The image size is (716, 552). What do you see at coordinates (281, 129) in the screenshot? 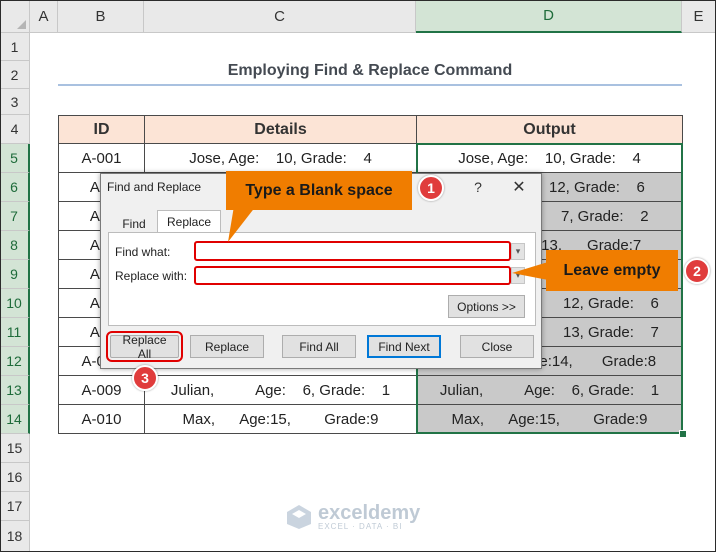
I see `header-details: Details` at bounding box center [281, 129].